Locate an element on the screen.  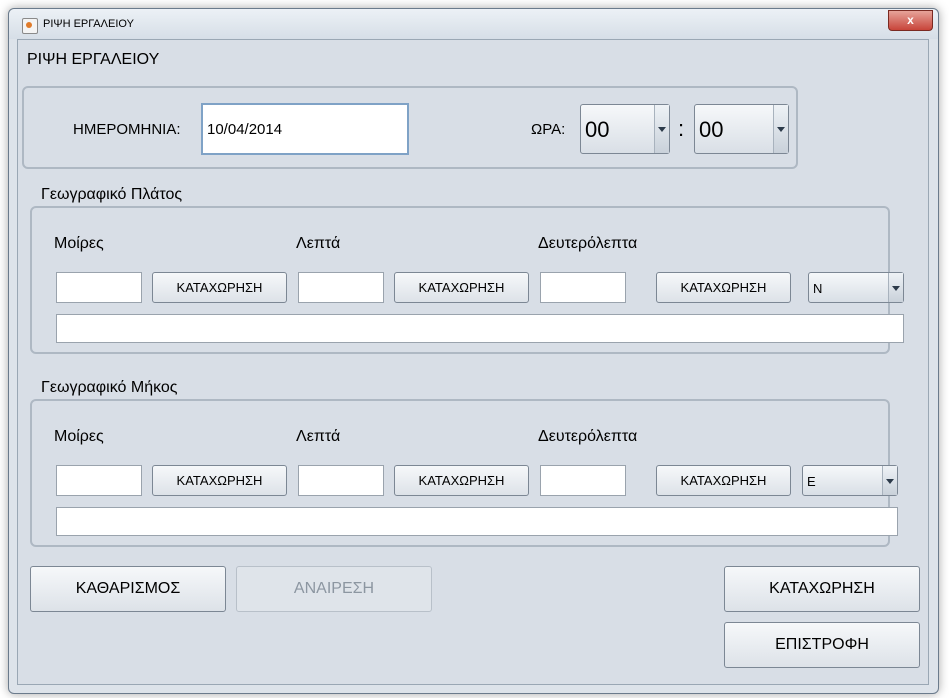
lat-minutes-label: Λεπτά is located at coordinates (318, 243).